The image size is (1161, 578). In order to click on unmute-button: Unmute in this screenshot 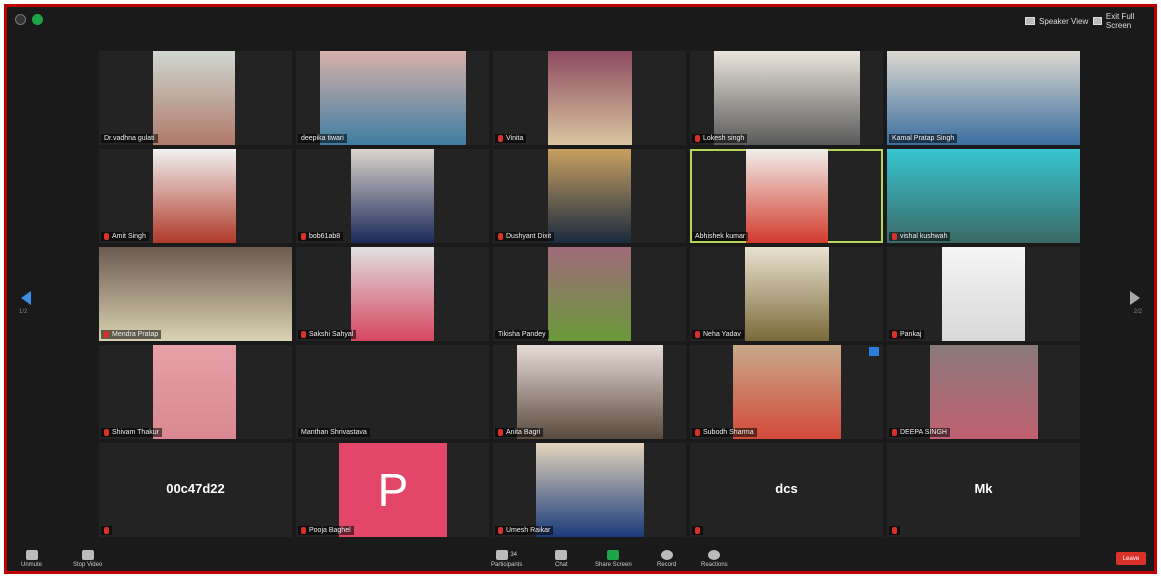, I will do `click(31, 559)`.